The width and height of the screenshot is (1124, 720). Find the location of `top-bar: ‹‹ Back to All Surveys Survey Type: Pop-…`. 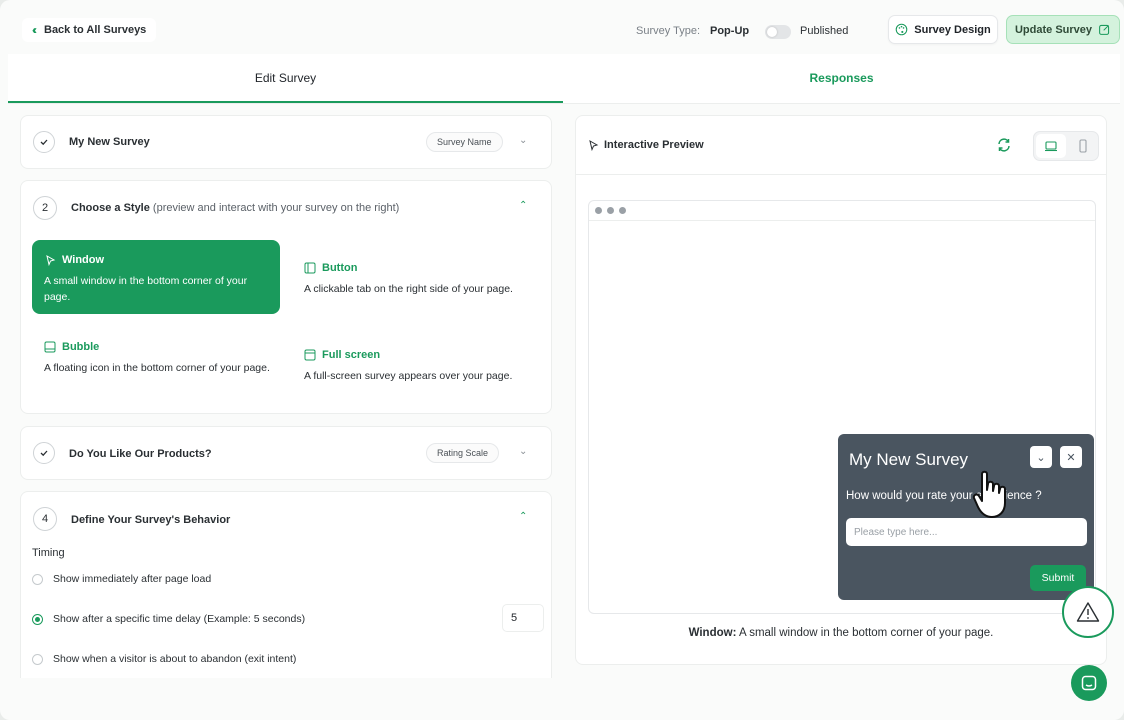

top-bar: ‹‹ Back to All Surveys Survey Type: Pop-… is located at coordinates (562, 28).